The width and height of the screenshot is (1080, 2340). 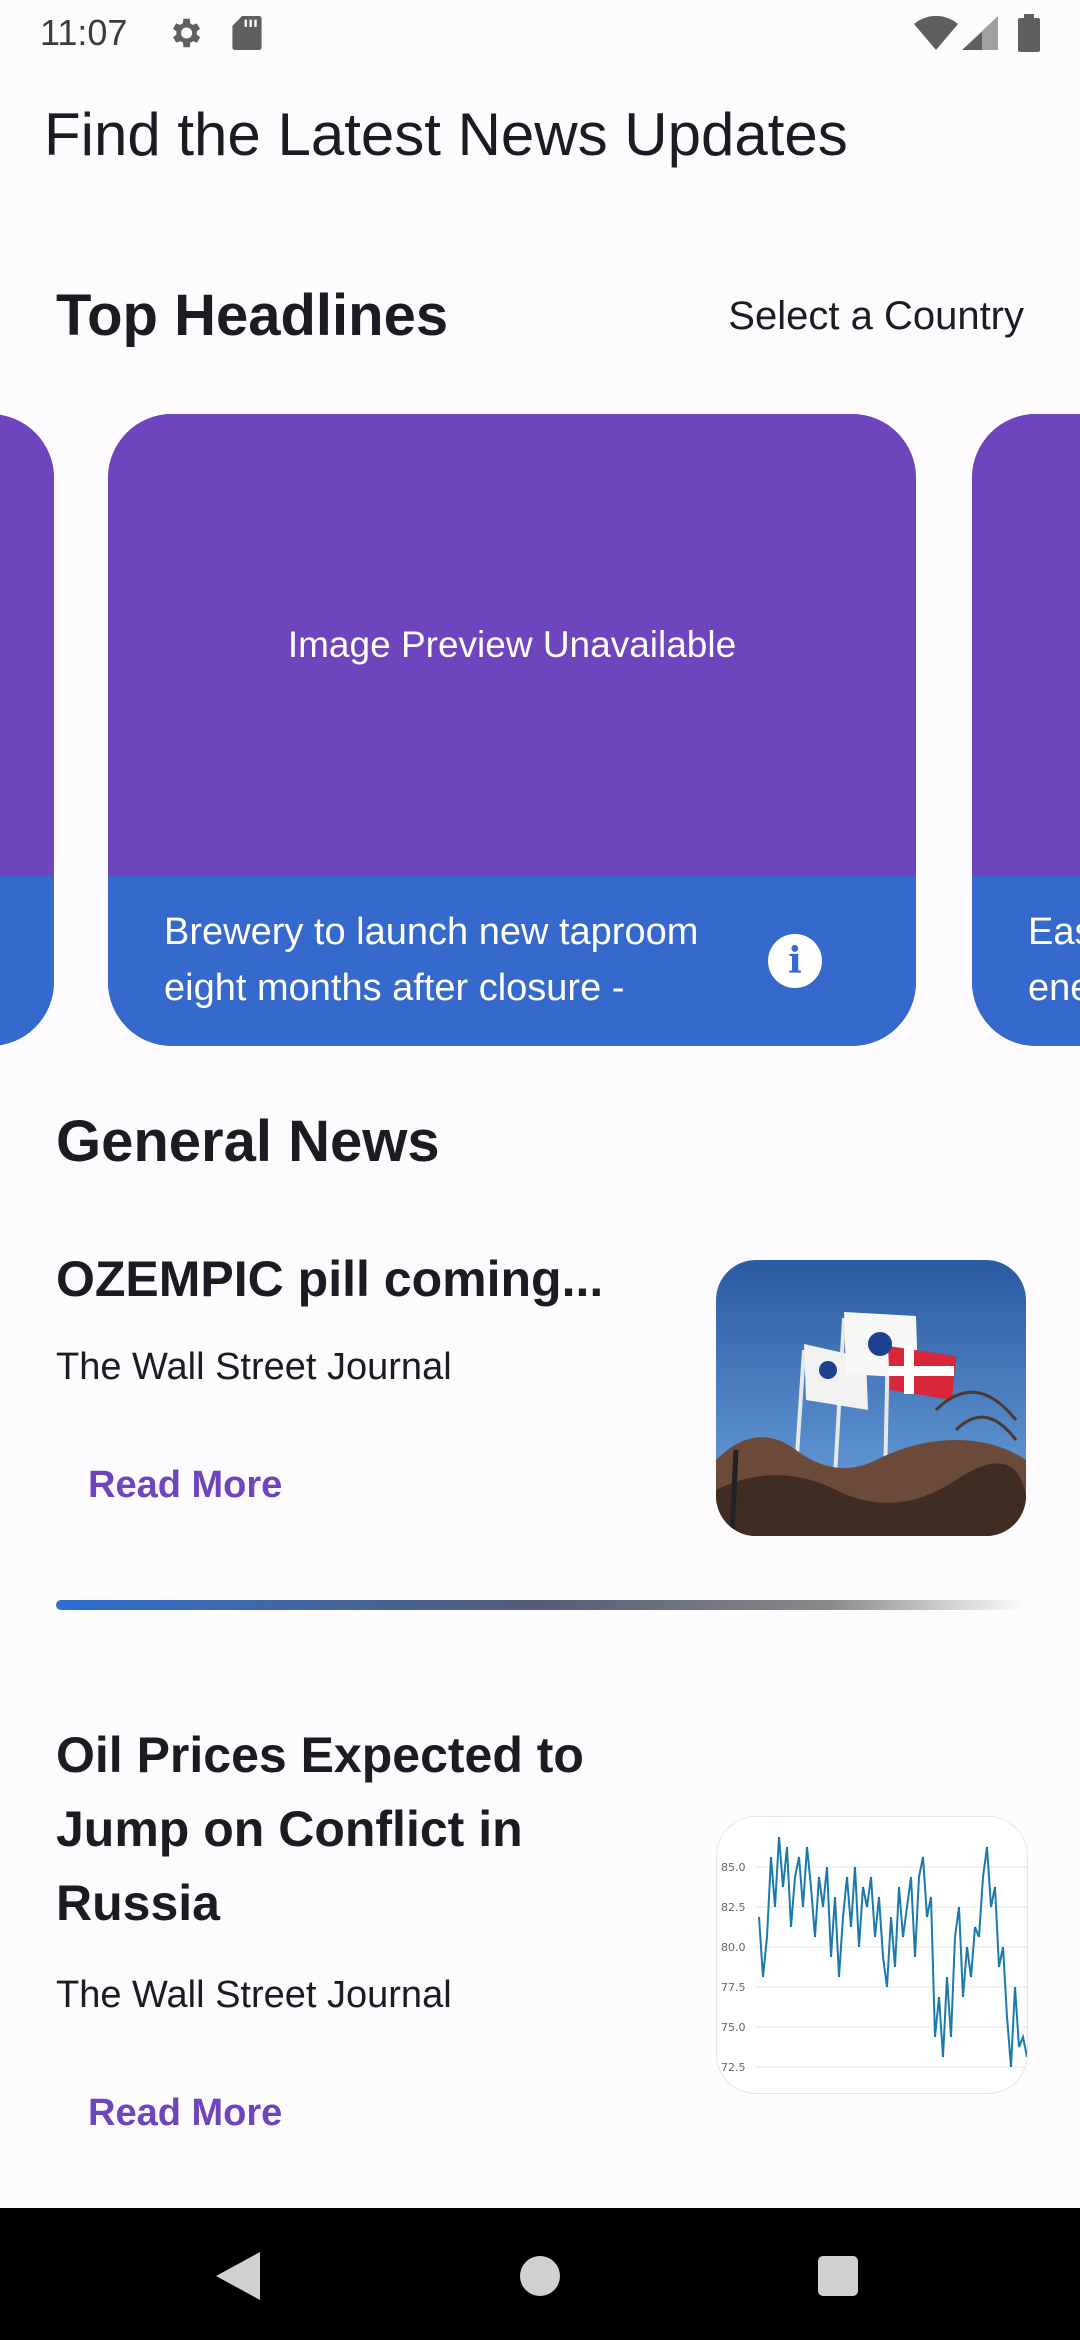 What do you see at coordinates (1026, 961) in the screenshot?
I see `headline-card-caption-bar: Eas ene` at bounding box center [1026, 961].